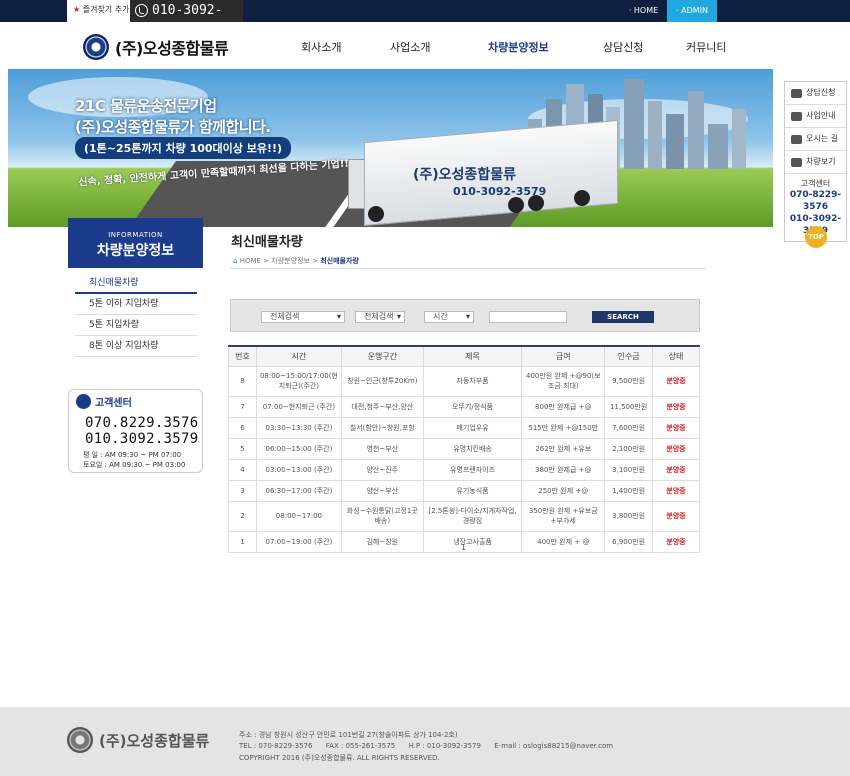 This screenshot has width=850, height=776. What do you see at coordinates (235, 261) in the screenshot?
I see `home-icon: ⌂` at bounding box center [235, 261].